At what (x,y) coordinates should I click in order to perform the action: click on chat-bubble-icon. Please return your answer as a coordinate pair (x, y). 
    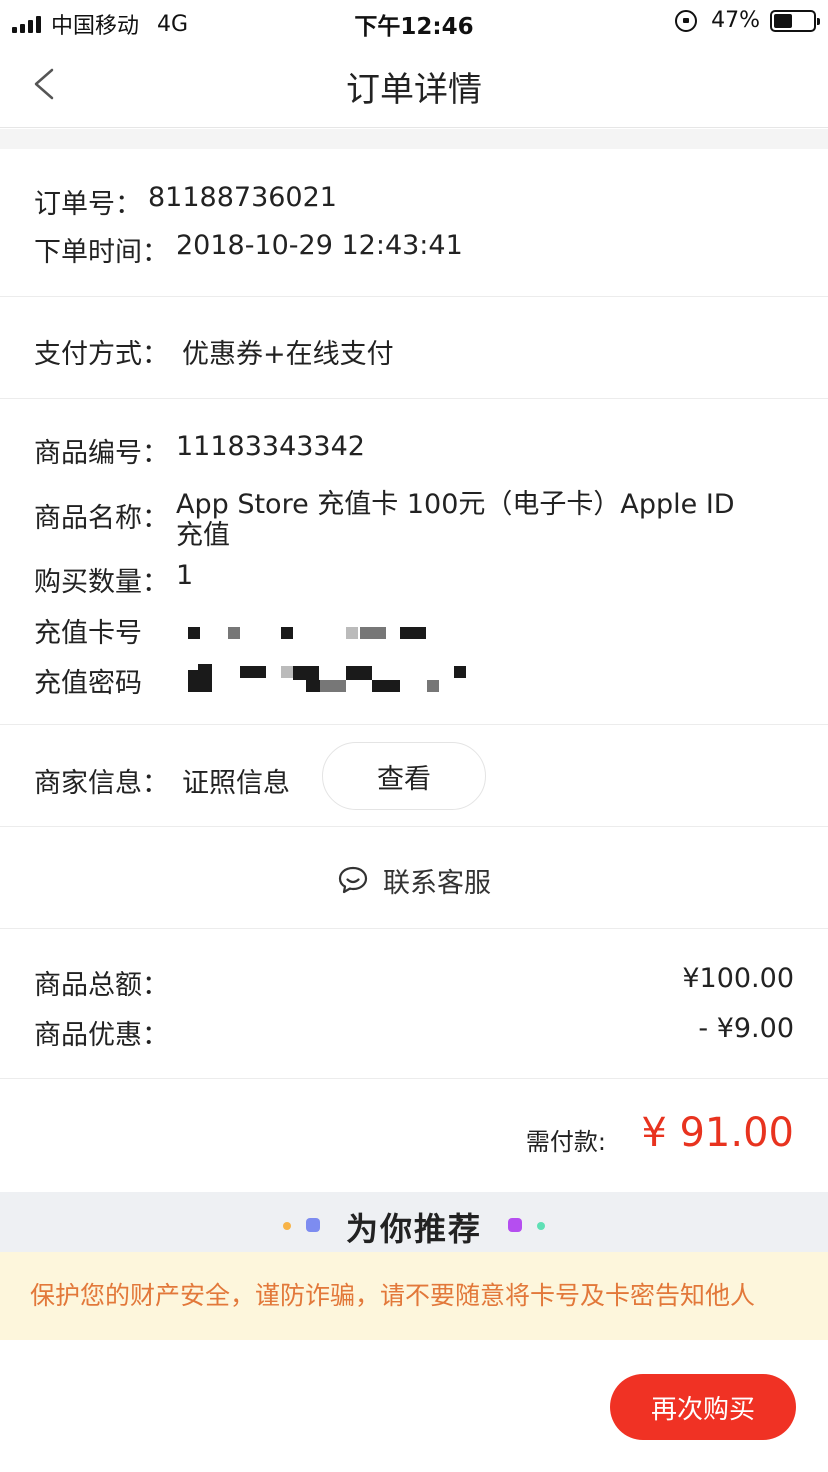
    Looking at the image, I should click on (353, 880).